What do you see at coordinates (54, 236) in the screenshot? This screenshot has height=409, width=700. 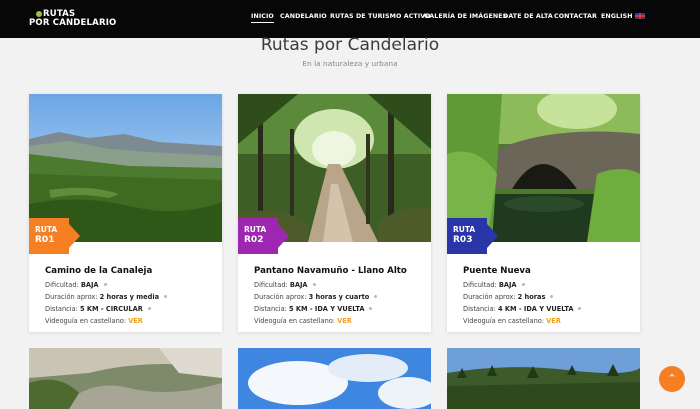 I see `route-badge: RUTA R01` at bounding box center [54, 236].